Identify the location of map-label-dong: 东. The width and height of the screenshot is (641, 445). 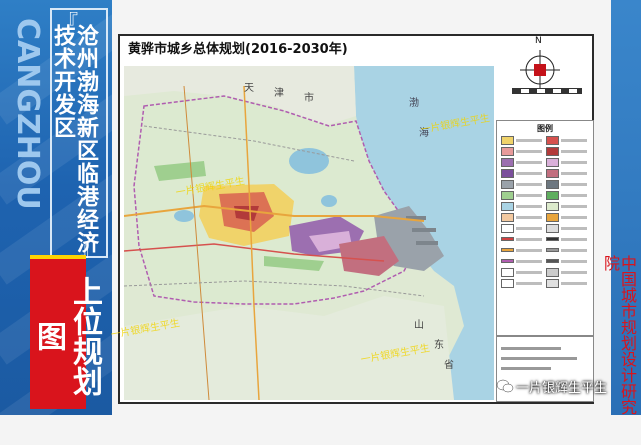
(439, 344).